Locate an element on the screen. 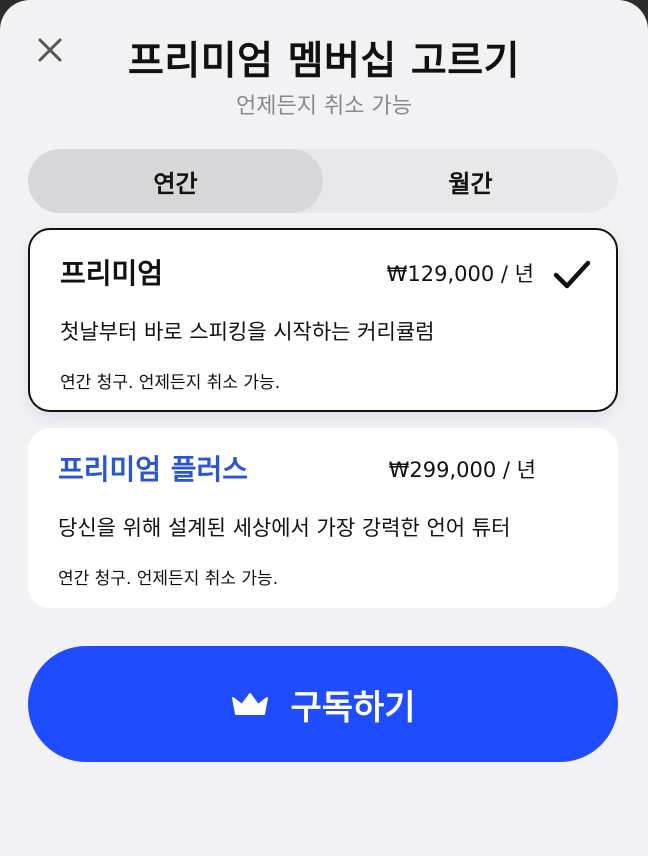 Image resolution: width=648 pixels, height=856 pixels. tab-monthly: 월간 is located at coordinates (470, 181).